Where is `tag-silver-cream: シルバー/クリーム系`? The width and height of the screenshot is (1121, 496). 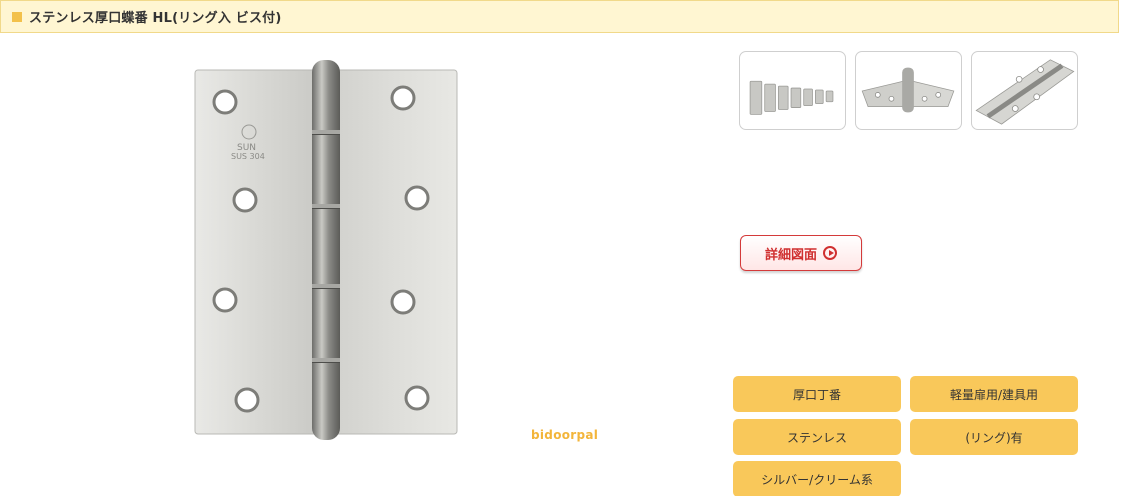
tag-silver-cream: シルバー/クリーム系 is located at coordinates (817, 478).